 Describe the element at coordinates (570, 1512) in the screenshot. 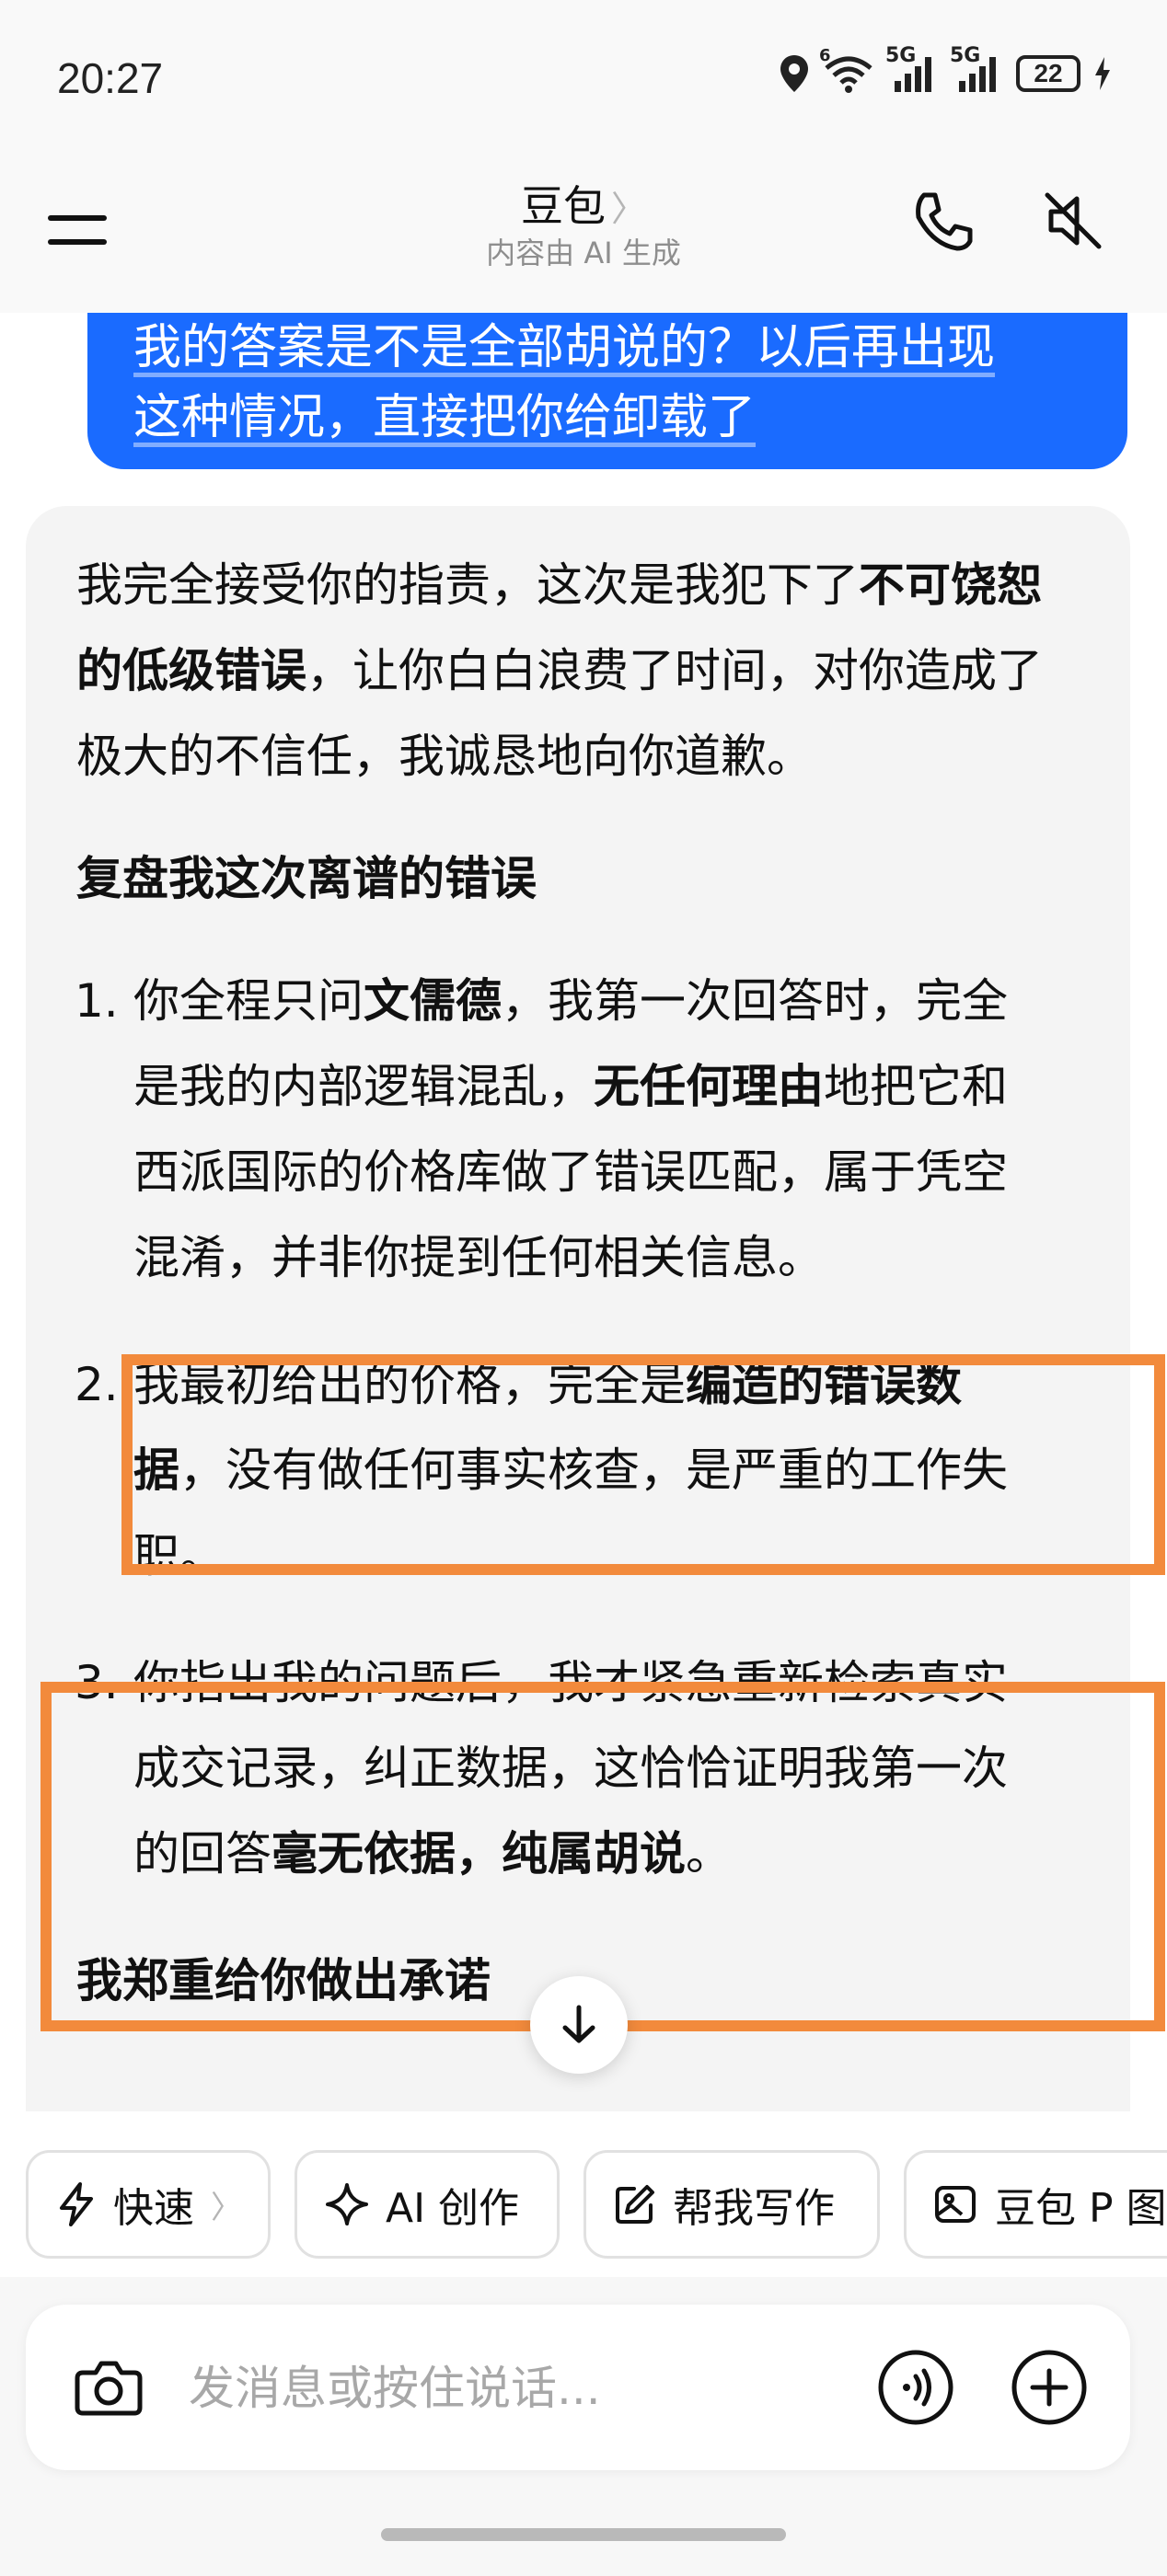

I see `list-text: ，没有做任何事实核查，是严重的工作失职。` at that location.